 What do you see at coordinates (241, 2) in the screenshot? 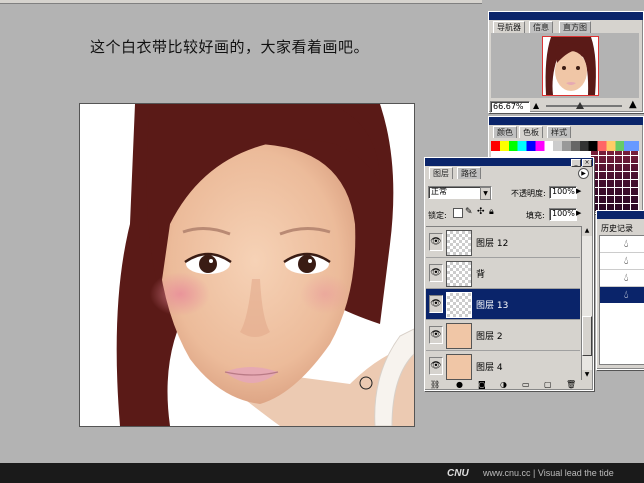
I see `top-menu-strip` at bounding box center [241, 2].